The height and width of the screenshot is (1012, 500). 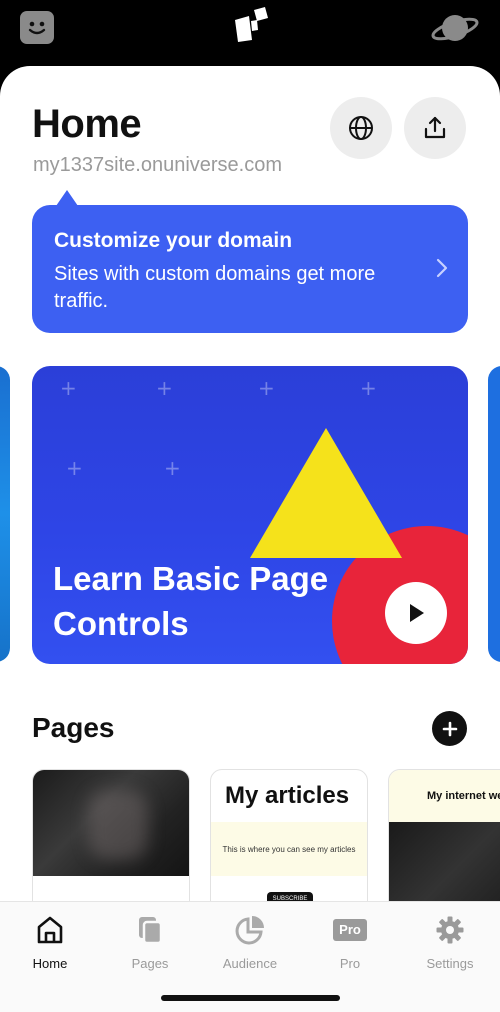 What do you see at coordinates (455, 28) in the screenshot?
I see `planet-icon` at bounding box center [455, 28].